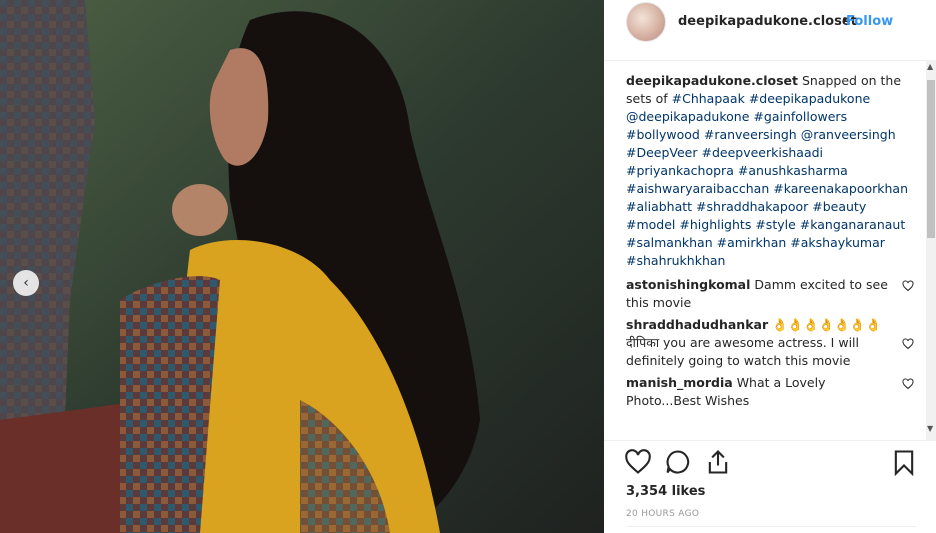  I want to click on hashtag-link: #shahrukhkhan, so click(675, 260).